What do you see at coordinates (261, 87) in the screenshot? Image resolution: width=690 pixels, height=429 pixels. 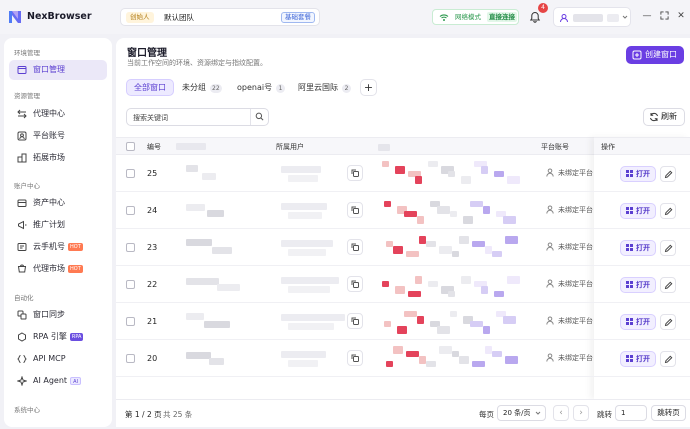 I see `tab-openai: openai号 1` at bounding box center [261, 87].